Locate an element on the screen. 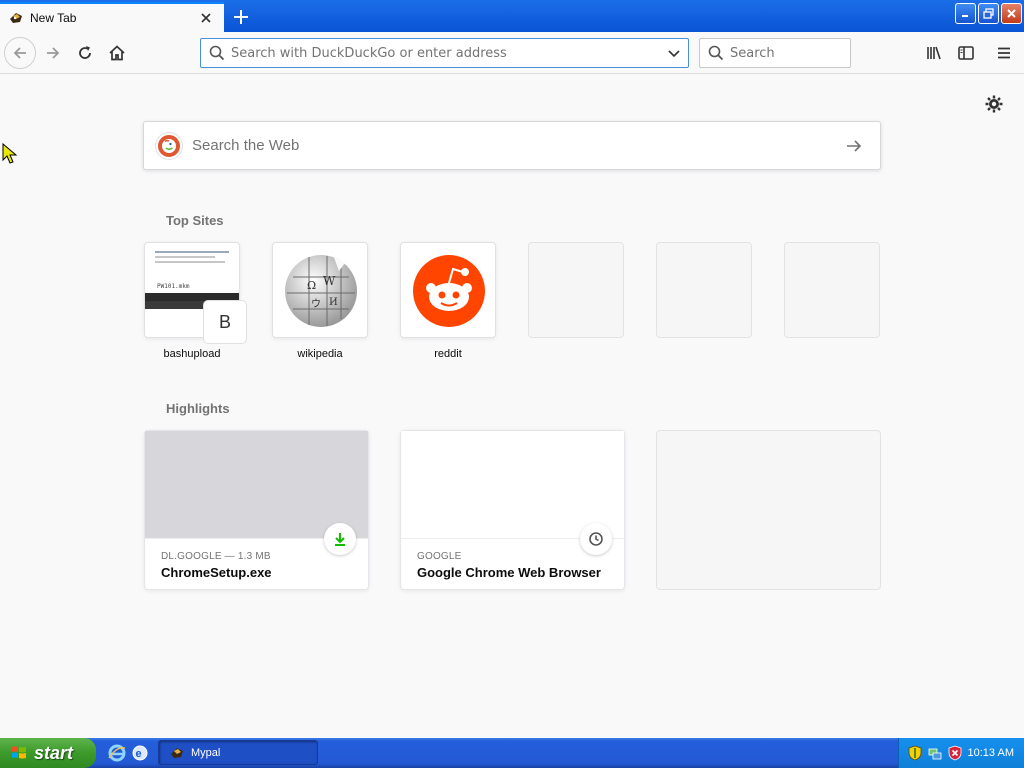 This screenshot has width=1024, height=768. window-controls is located at coordinates (988, 13).